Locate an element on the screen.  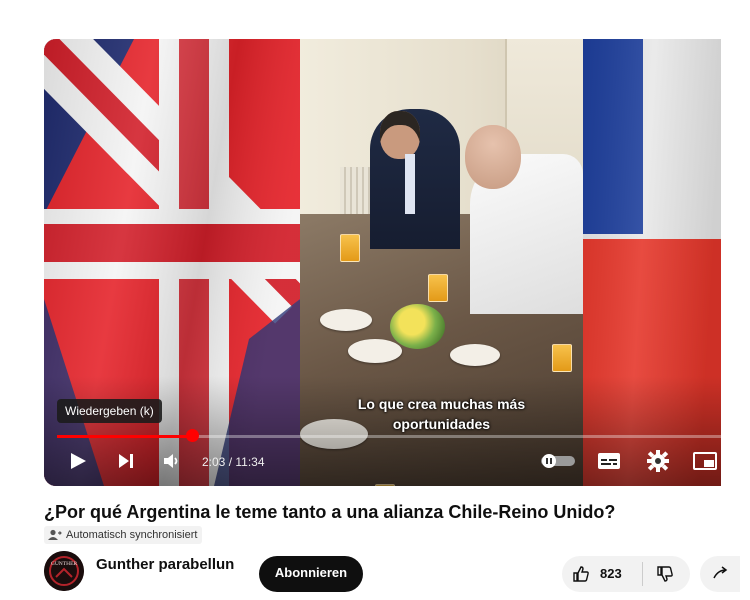
dislike-button is located at coordinates (666, 574).